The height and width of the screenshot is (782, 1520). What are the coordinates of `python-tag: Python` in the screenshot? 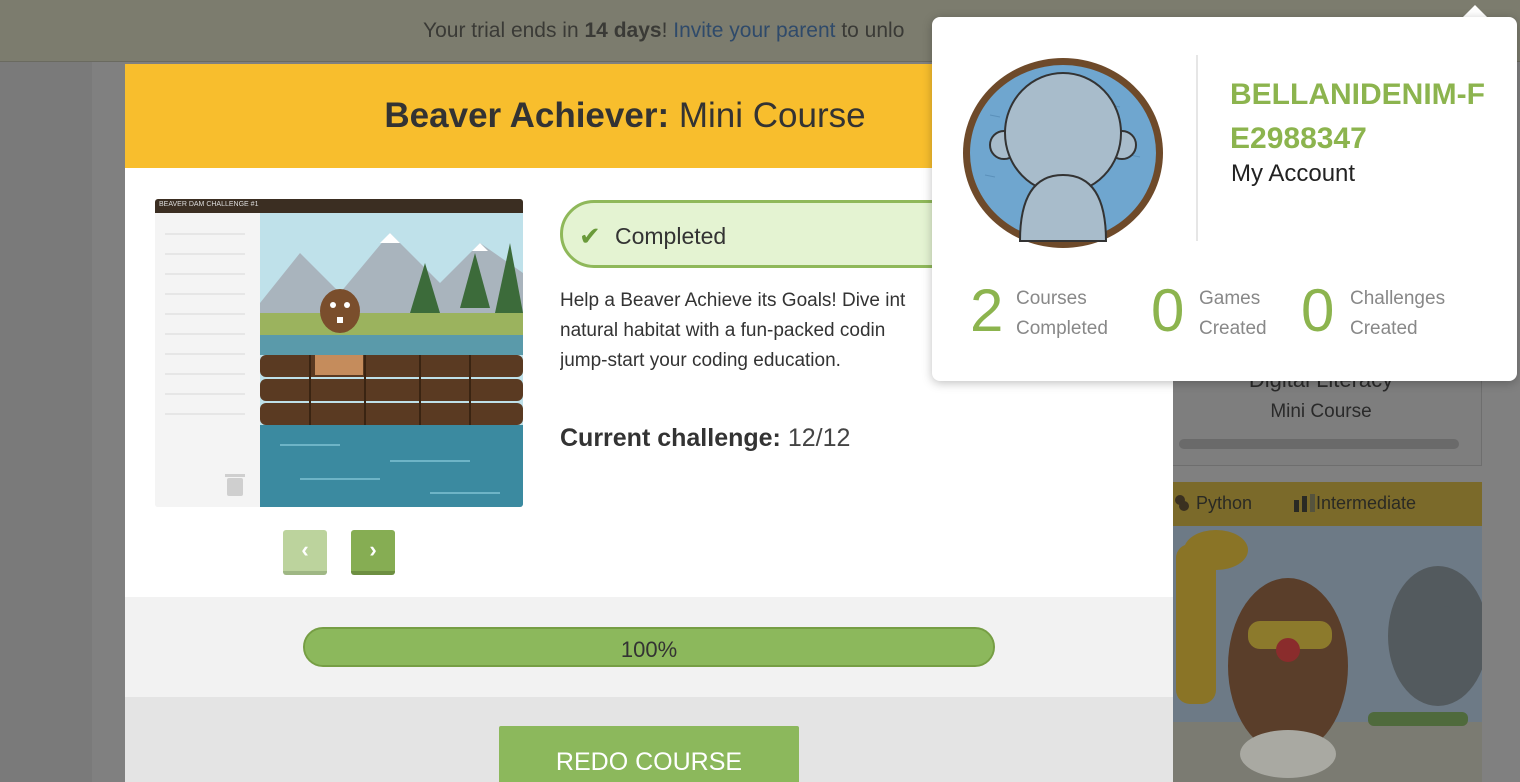 It's located at (1213, 503).